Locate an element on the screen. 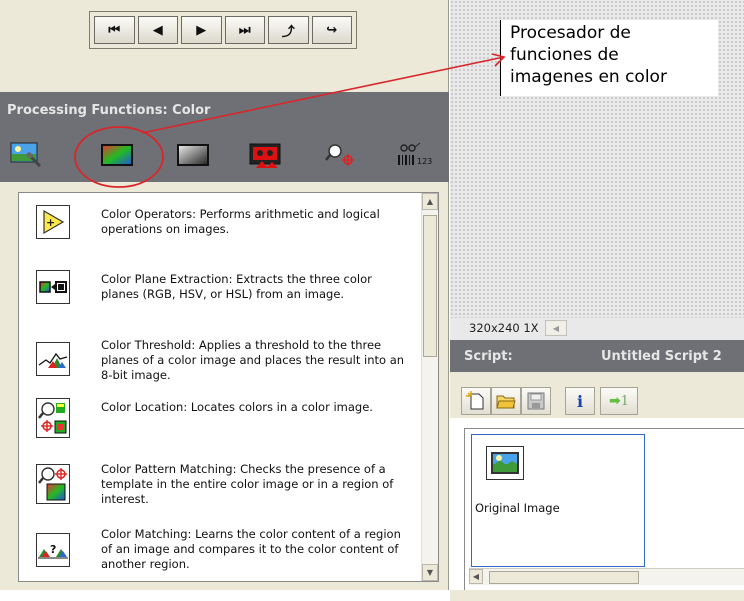  first-step-button: ⏮ is located at coordinates (114, 30).